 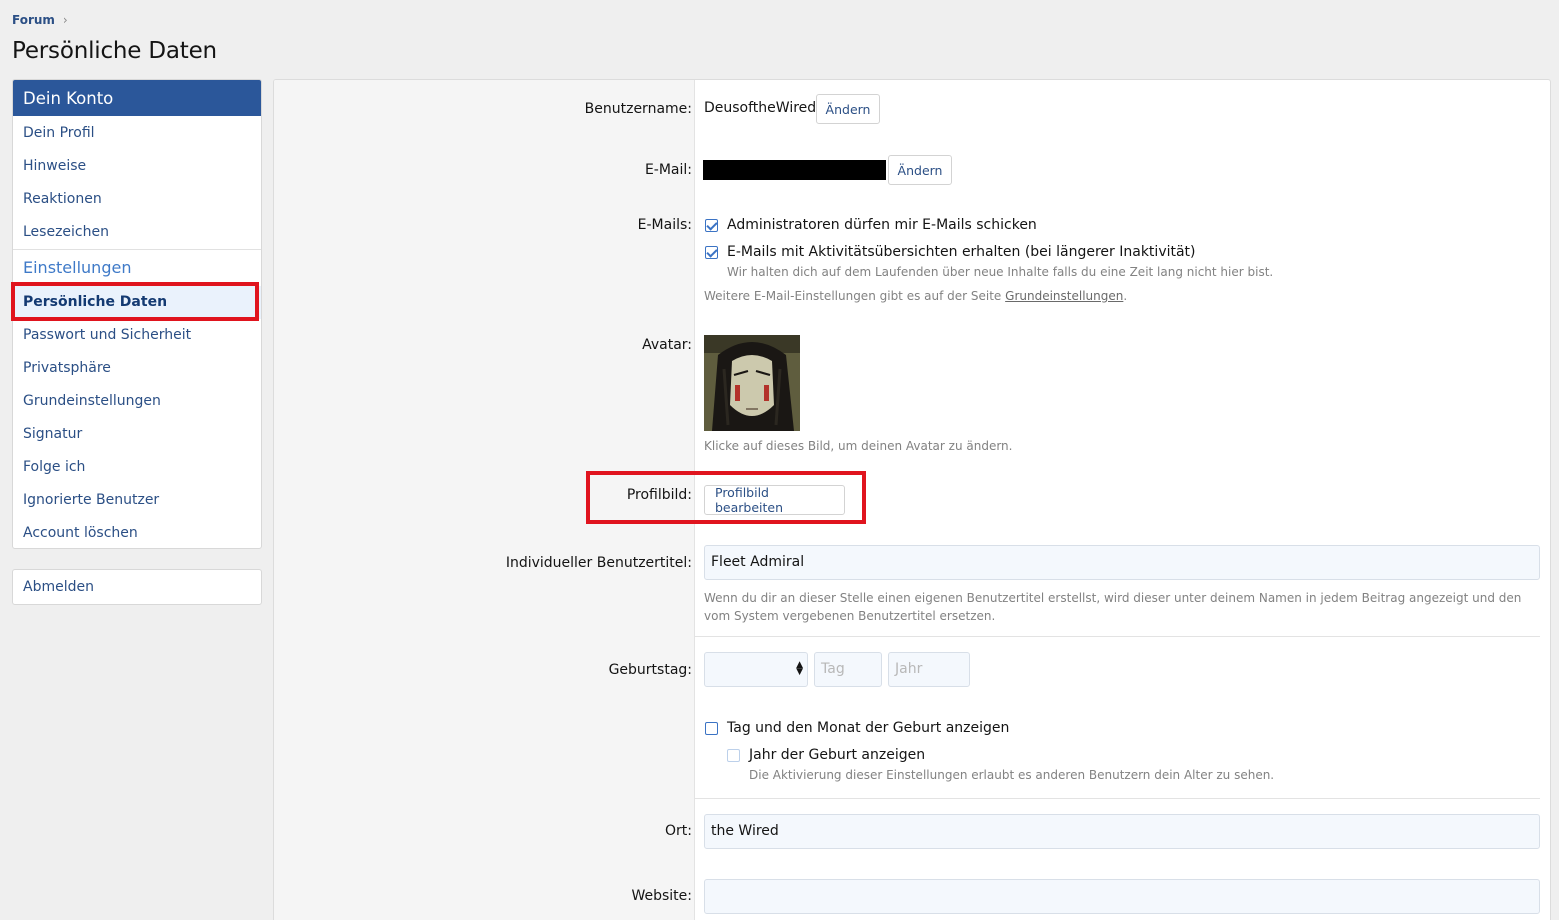 What do you see at coordinates (137, 467) in the screenshot?
I see `sidebar-item-folge-ich: Folge ich` at bounding box center [137, 467].